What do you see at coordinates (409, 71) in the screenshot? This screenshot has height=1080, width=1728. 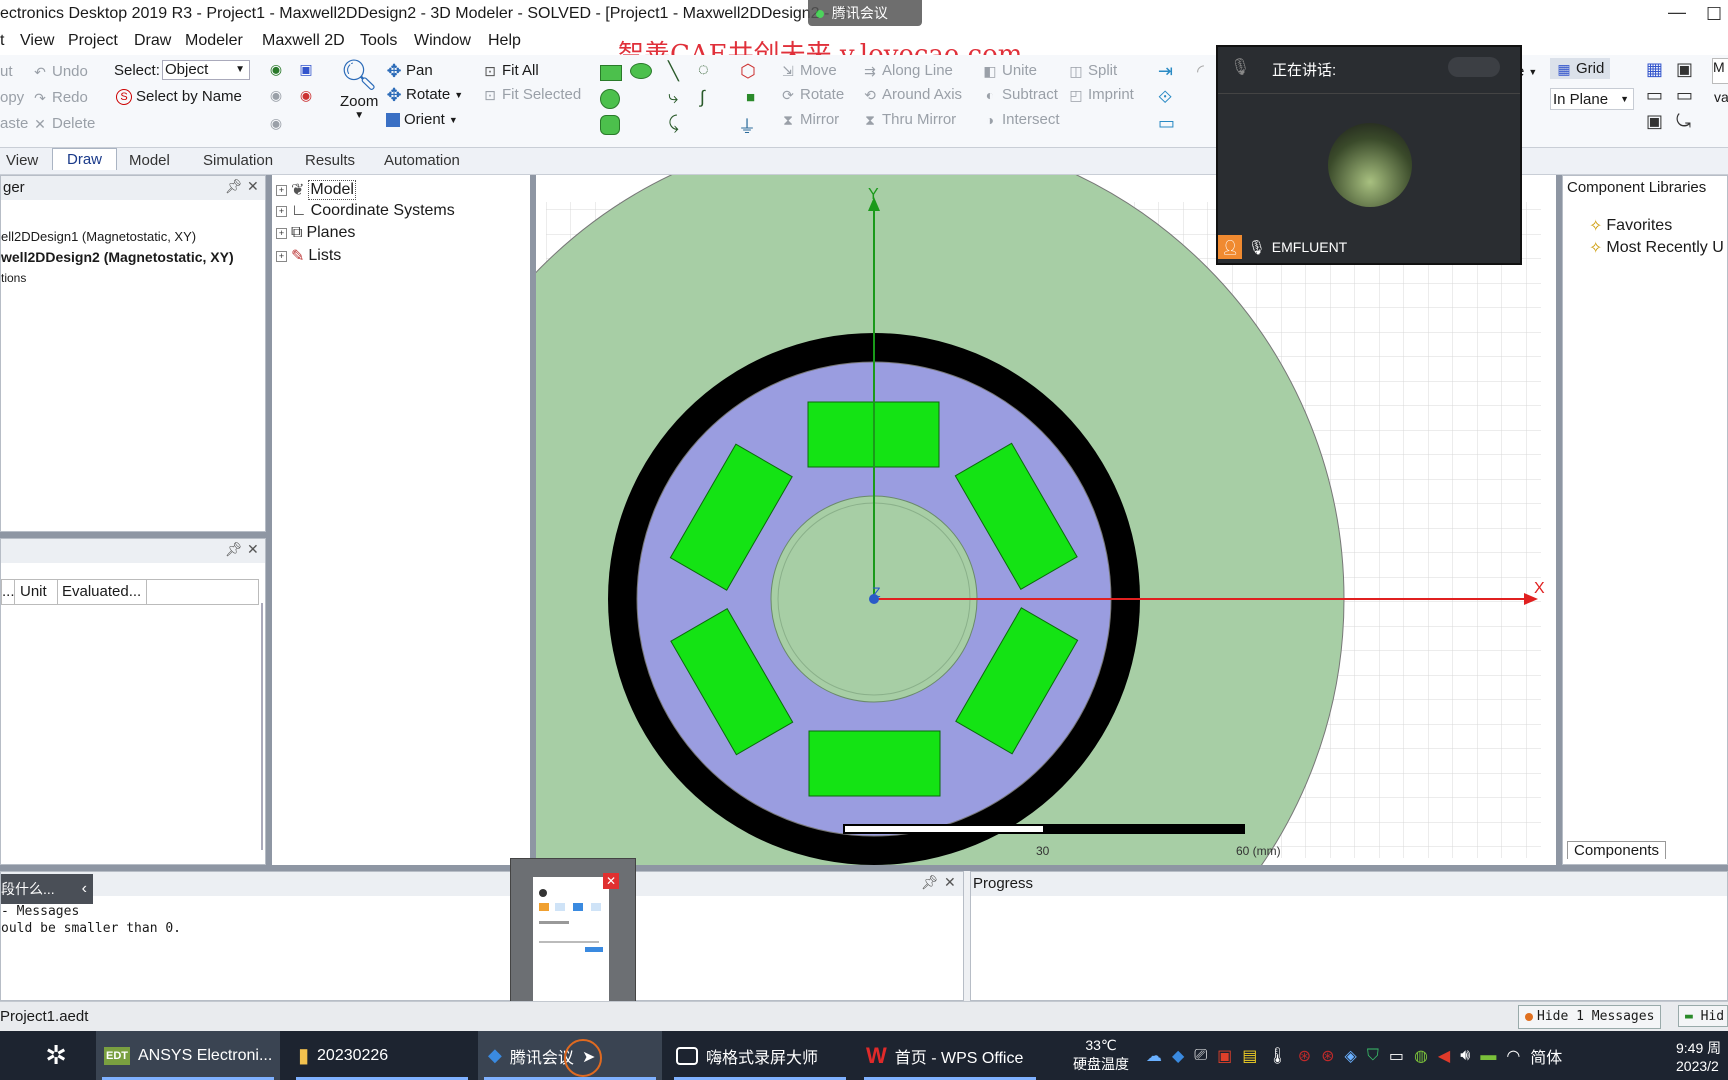 I see `pan-button: ✥ Pan` at bounding box center [409, 71].